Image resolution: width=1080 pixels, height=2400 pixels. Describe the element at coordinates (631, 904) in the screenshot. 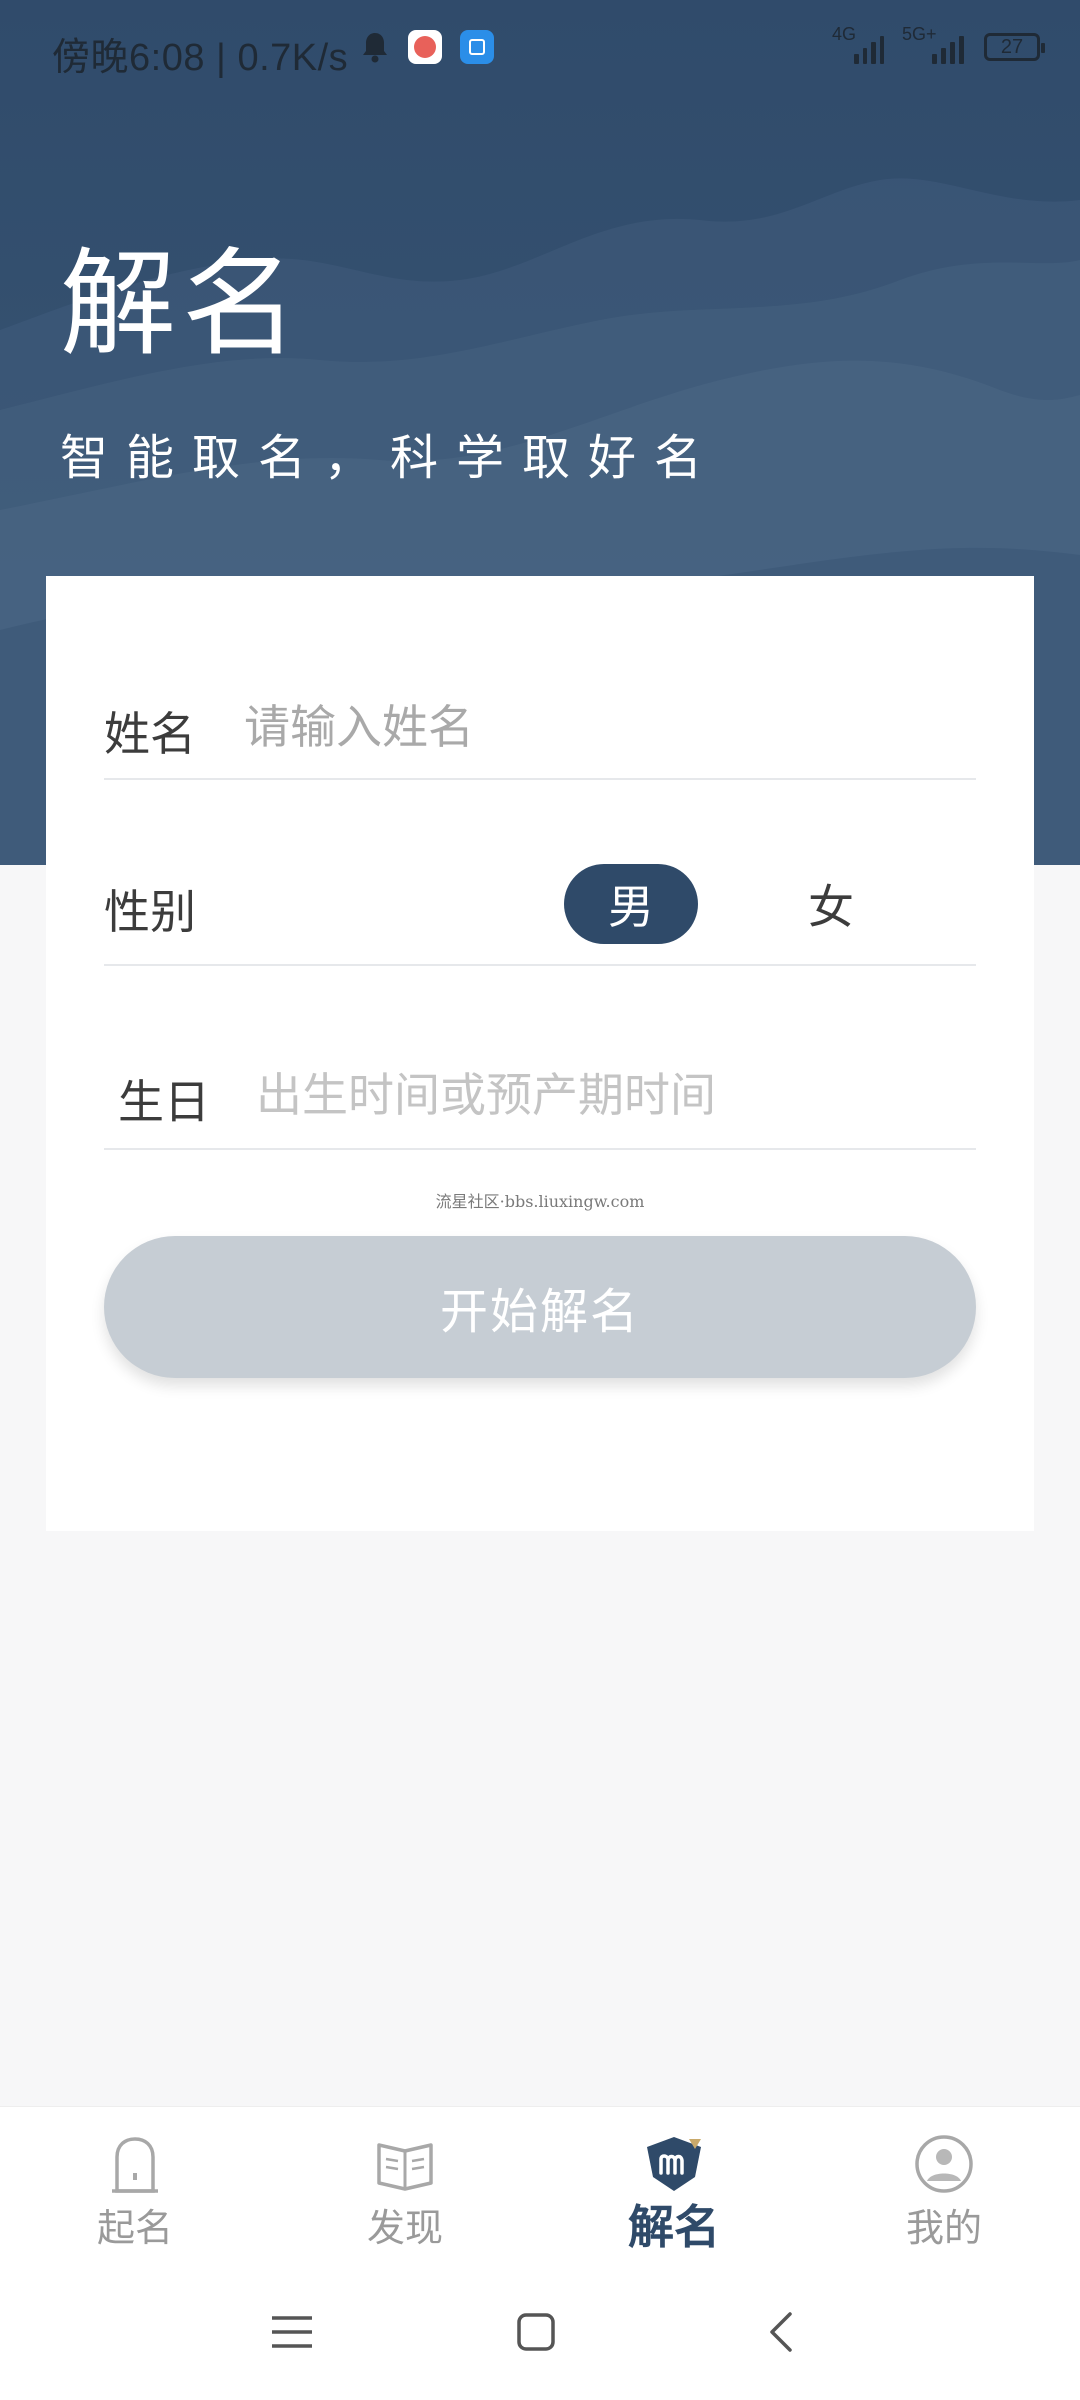

I see `gender-male-button: 男` at that location.